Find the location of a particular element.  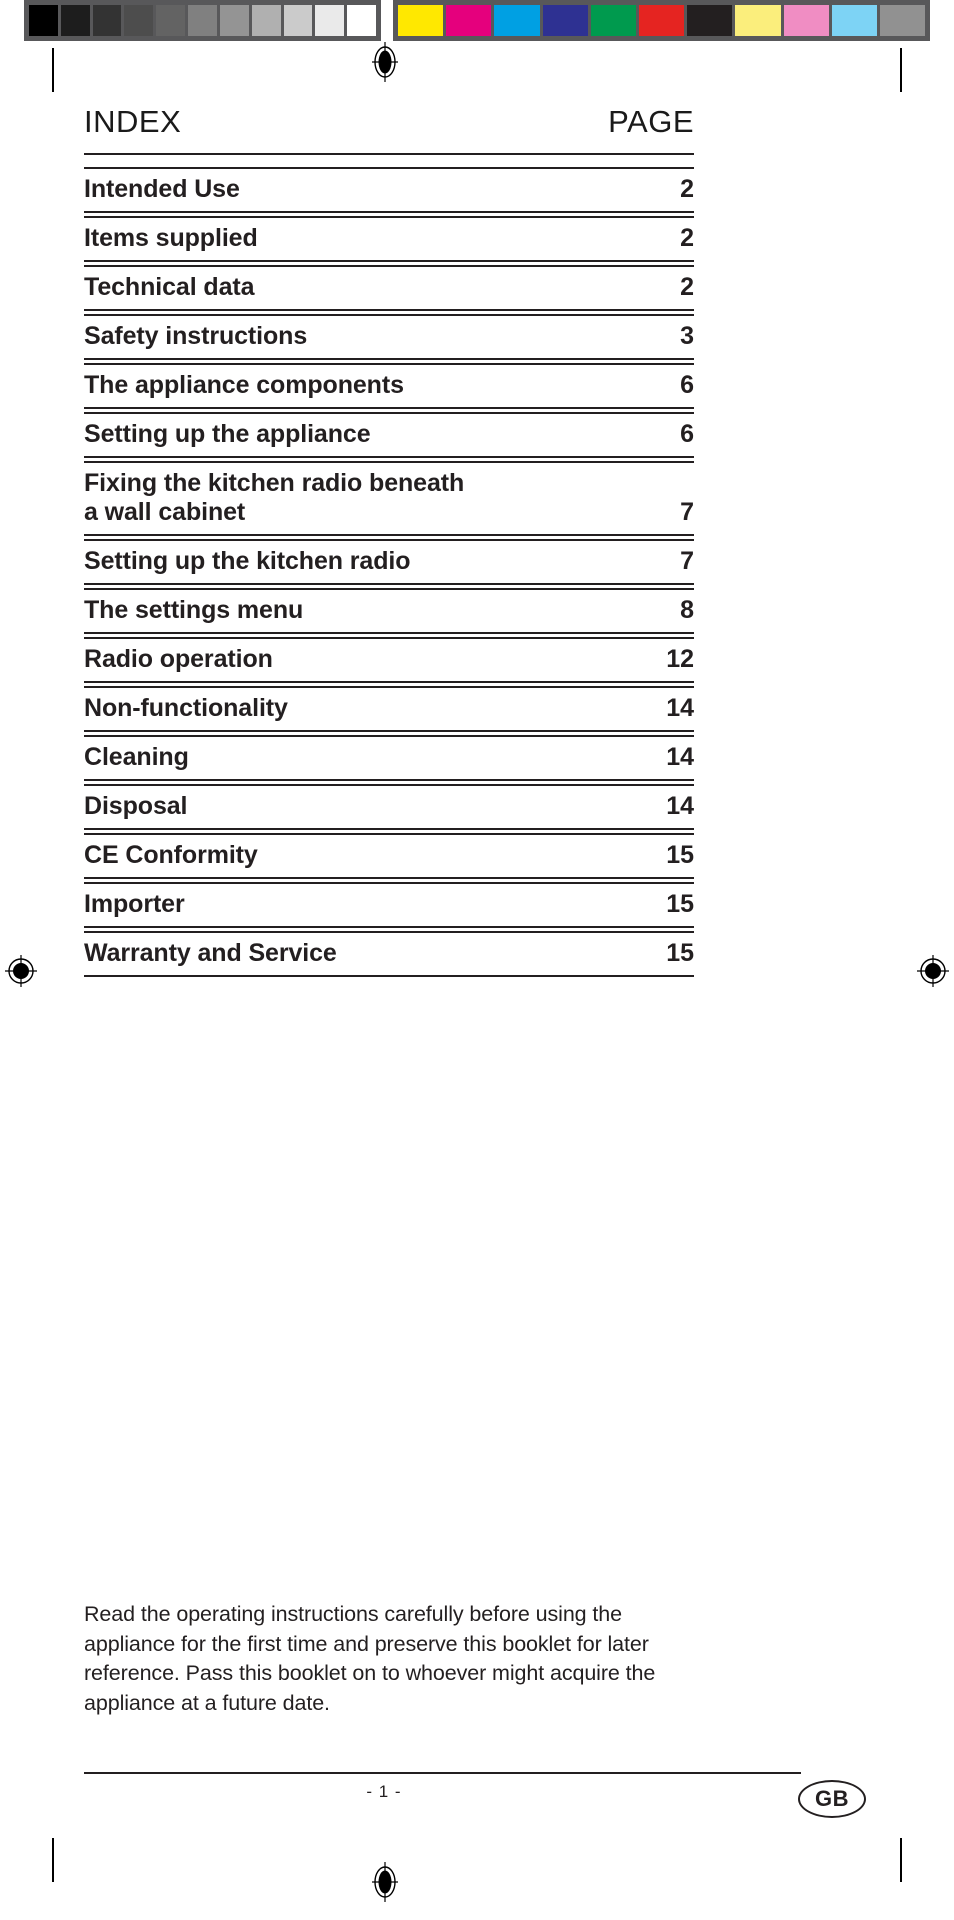

language-badge: GB is located at coordinates (832, 1799).